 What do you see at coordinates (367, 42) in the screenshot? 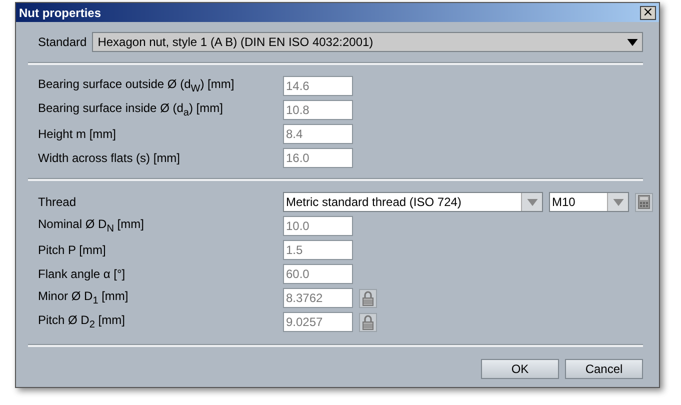
I see `standard-dropdown: Hexagon nut, style 1 (A B) (DIN EN ISO 4032:2001)` at bounding box center [367, 42].